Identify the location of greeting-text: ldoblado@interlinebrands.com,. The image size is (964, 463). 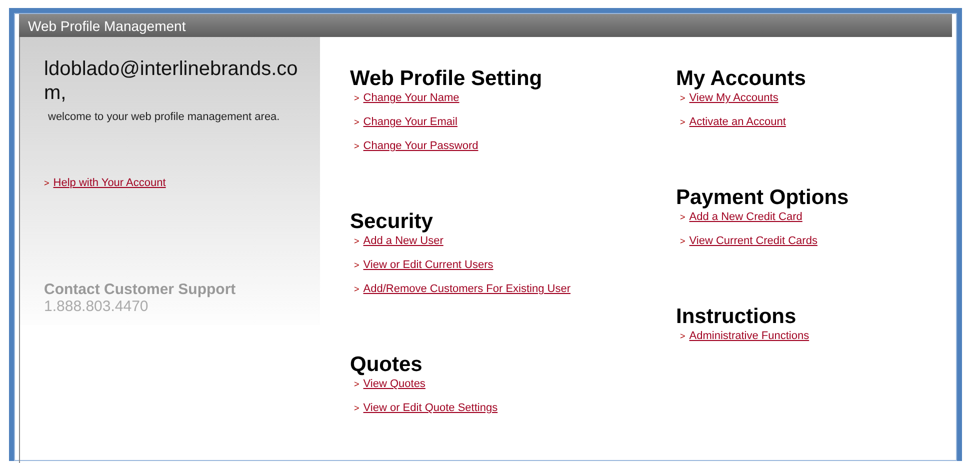
(171, 81).